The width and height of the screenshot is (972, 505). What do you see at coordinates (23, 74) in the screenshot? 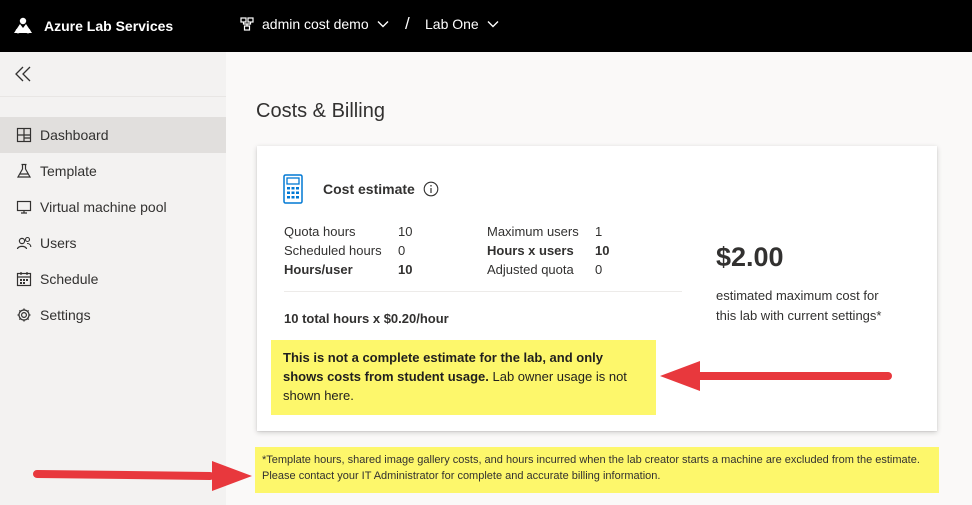
I see `double-chevron-left-icon` at bounding box center [23, 74].